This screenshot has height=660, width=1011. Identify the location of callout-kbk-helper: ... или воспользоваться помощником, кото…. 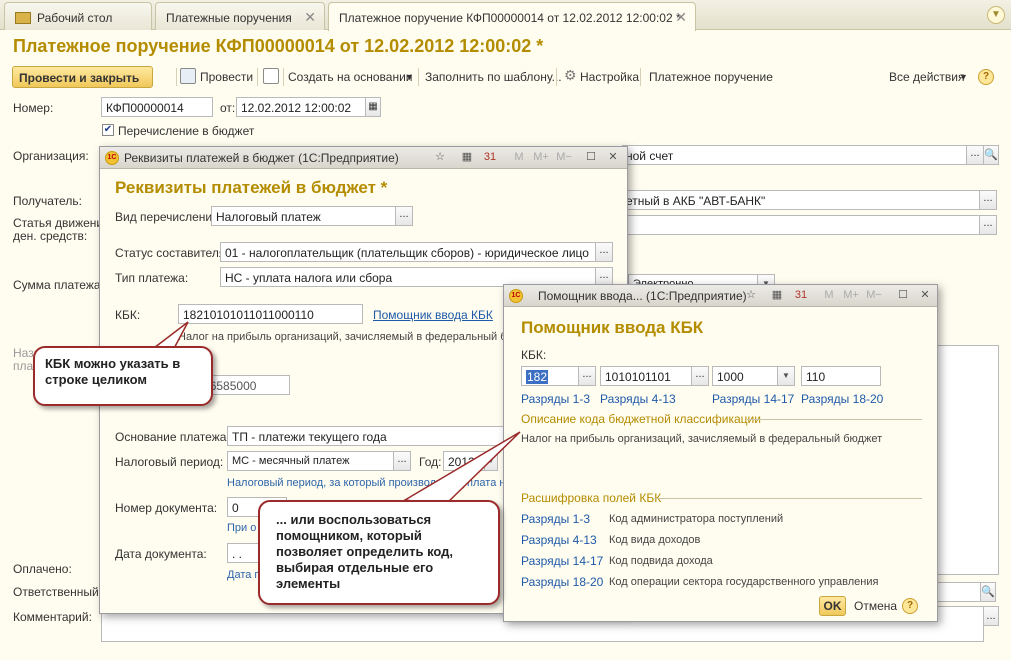
(379, 552).